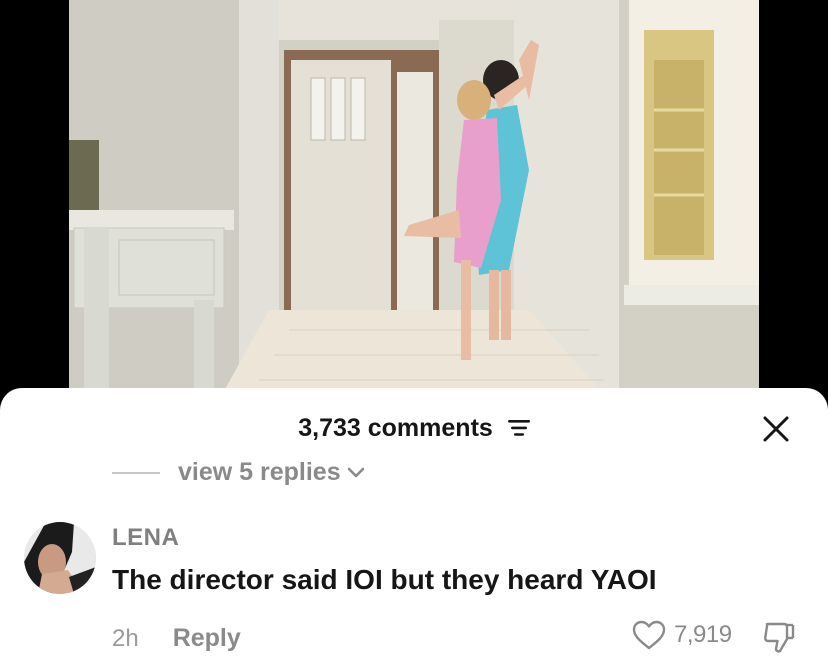 This screenshot has height=666, width=828. I want to click on thumbs-down-icon, so click(779, 637).